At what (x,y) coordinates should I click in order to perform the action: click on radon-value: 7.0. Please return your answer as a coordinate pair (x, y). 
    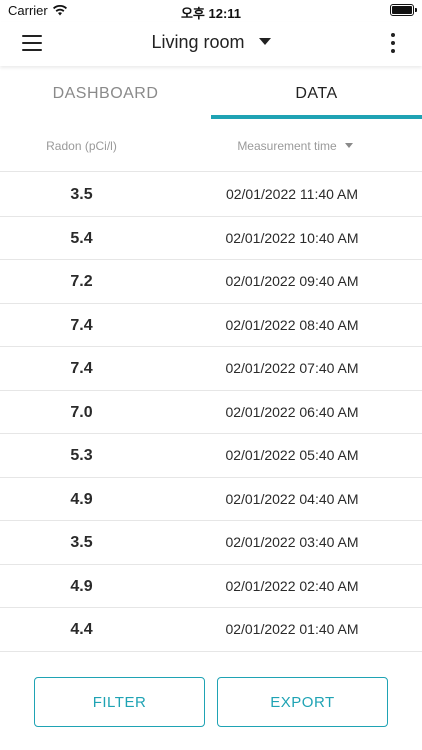
    Looking at the image, I should click on (81, 412).